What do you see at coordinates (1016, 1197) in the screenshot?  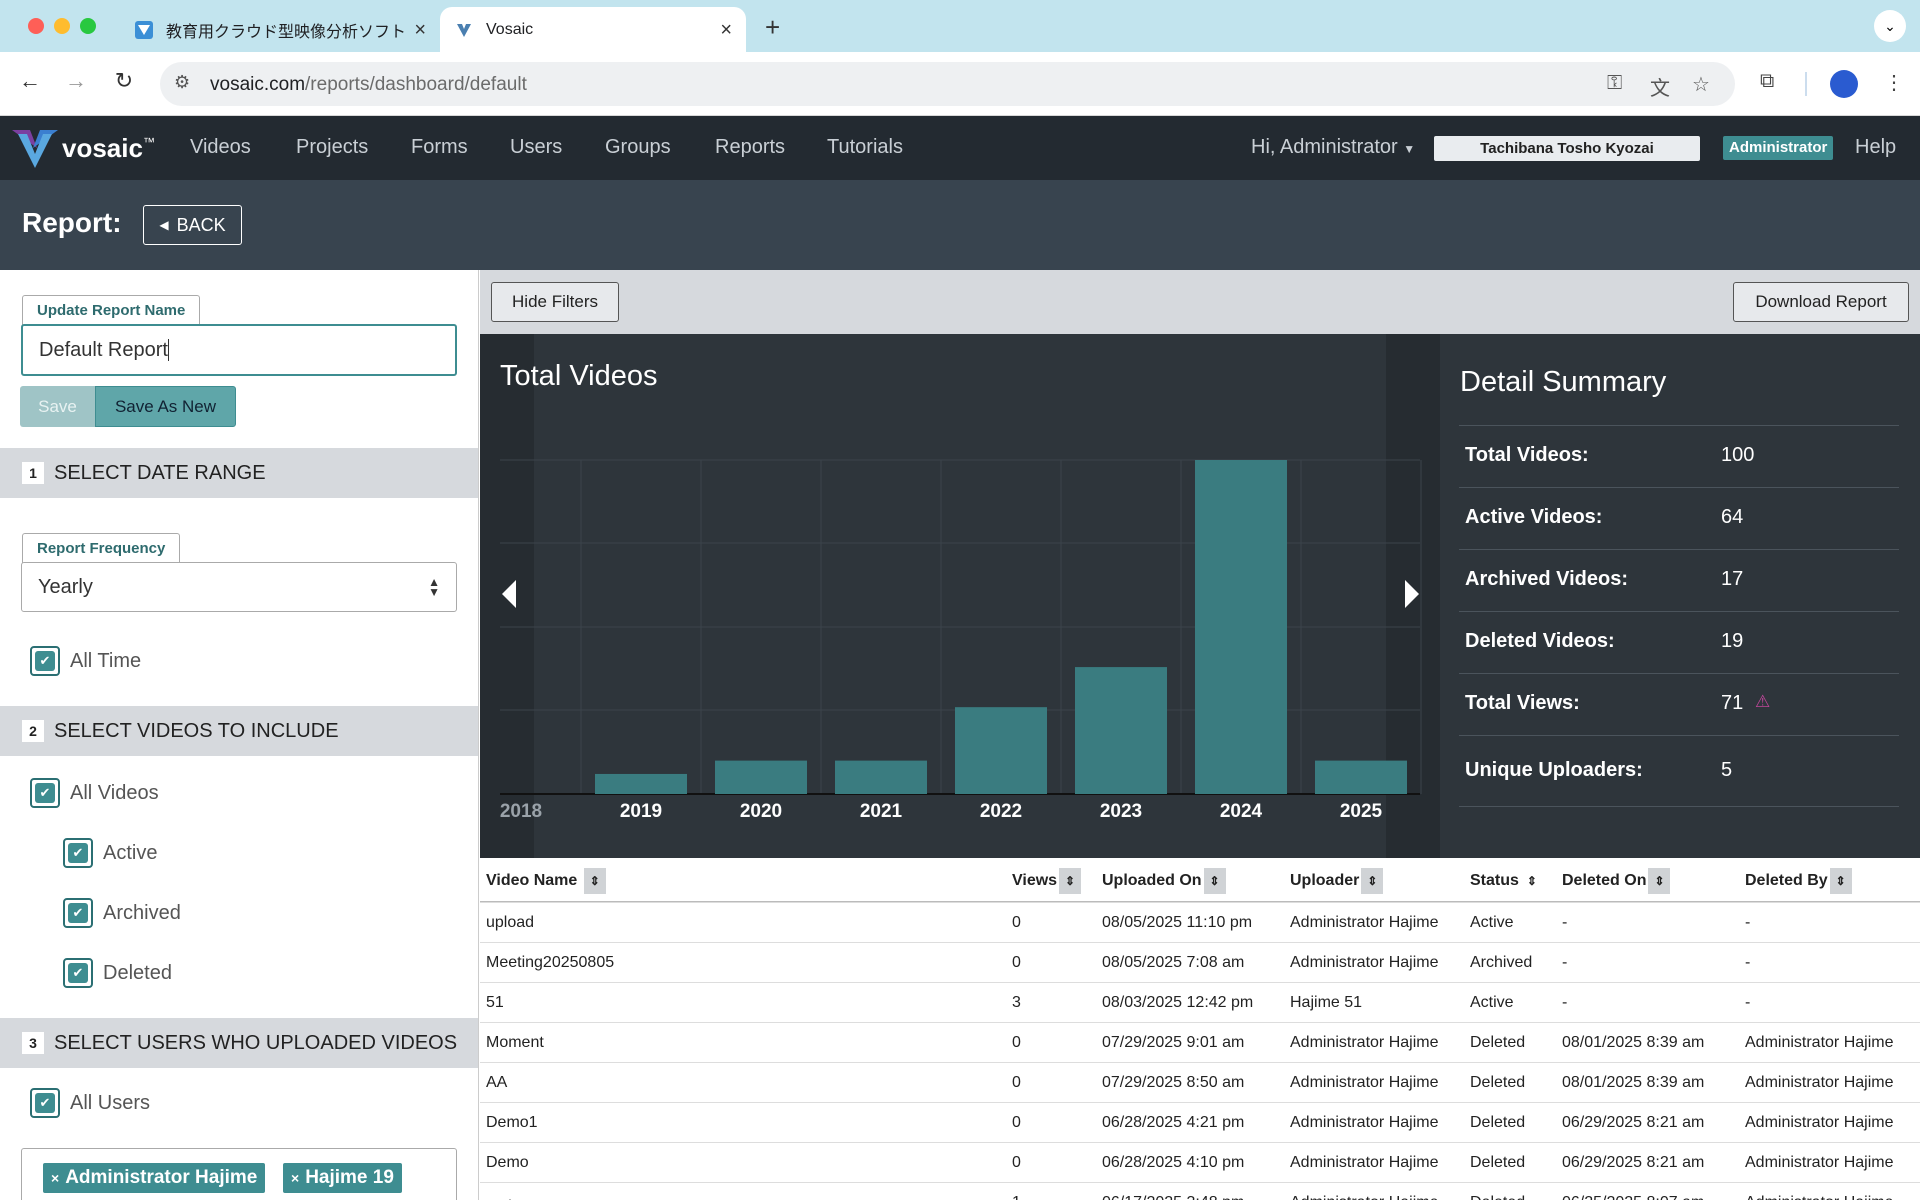 I see `table-cell: 1` at bounding box center [1016, 1197].